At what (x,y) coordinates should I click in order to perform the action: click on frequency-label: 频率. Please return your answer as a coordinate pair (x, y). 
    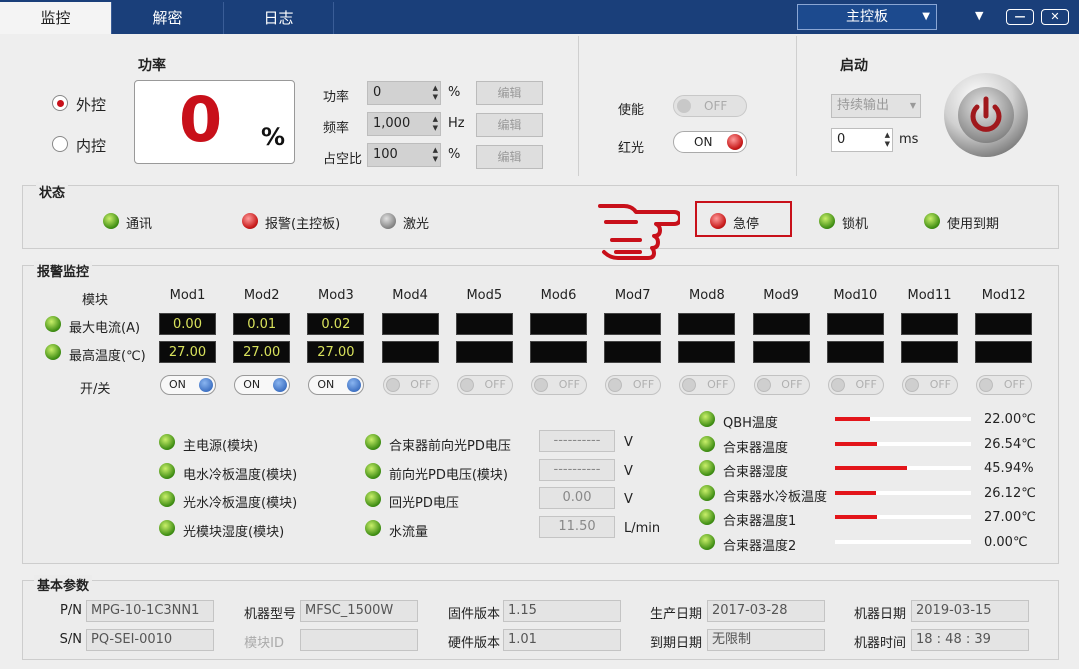
    Looking at the image, I should click on (336, 128).